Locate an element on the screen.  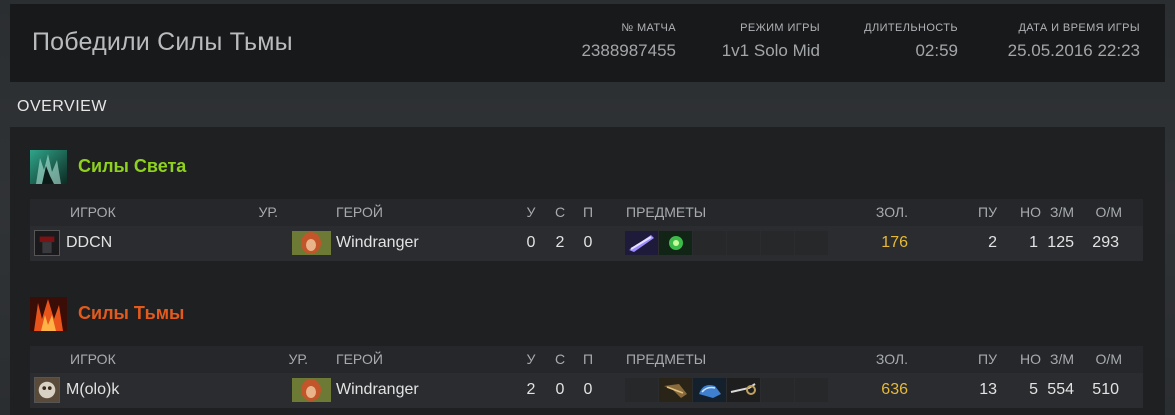
game-mode-value: 1v1 Solo Mid is located at coordinates (770, 50).